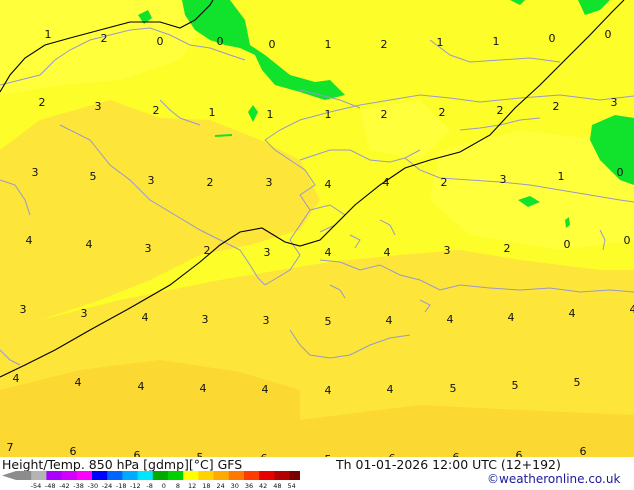 The image size is (634, 490). I want to click on colorbar, so click(151, 475).